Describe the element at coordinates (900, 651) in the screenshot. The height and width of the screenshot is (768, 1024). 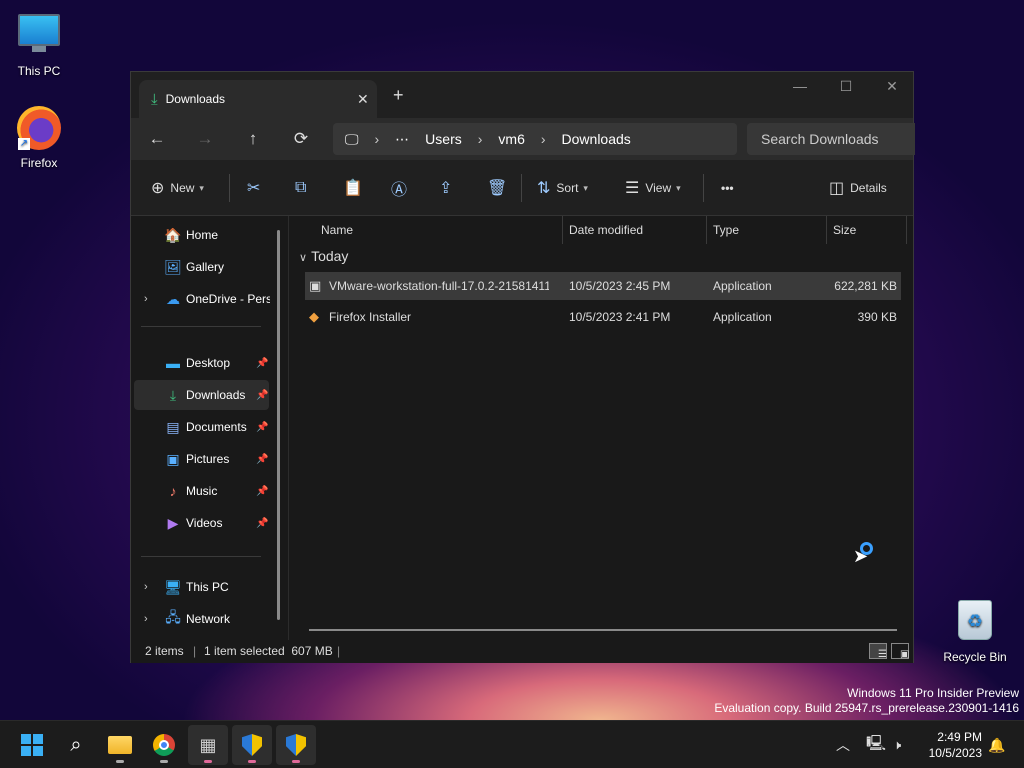
I see `tiles-view-button: ▣` at that location.